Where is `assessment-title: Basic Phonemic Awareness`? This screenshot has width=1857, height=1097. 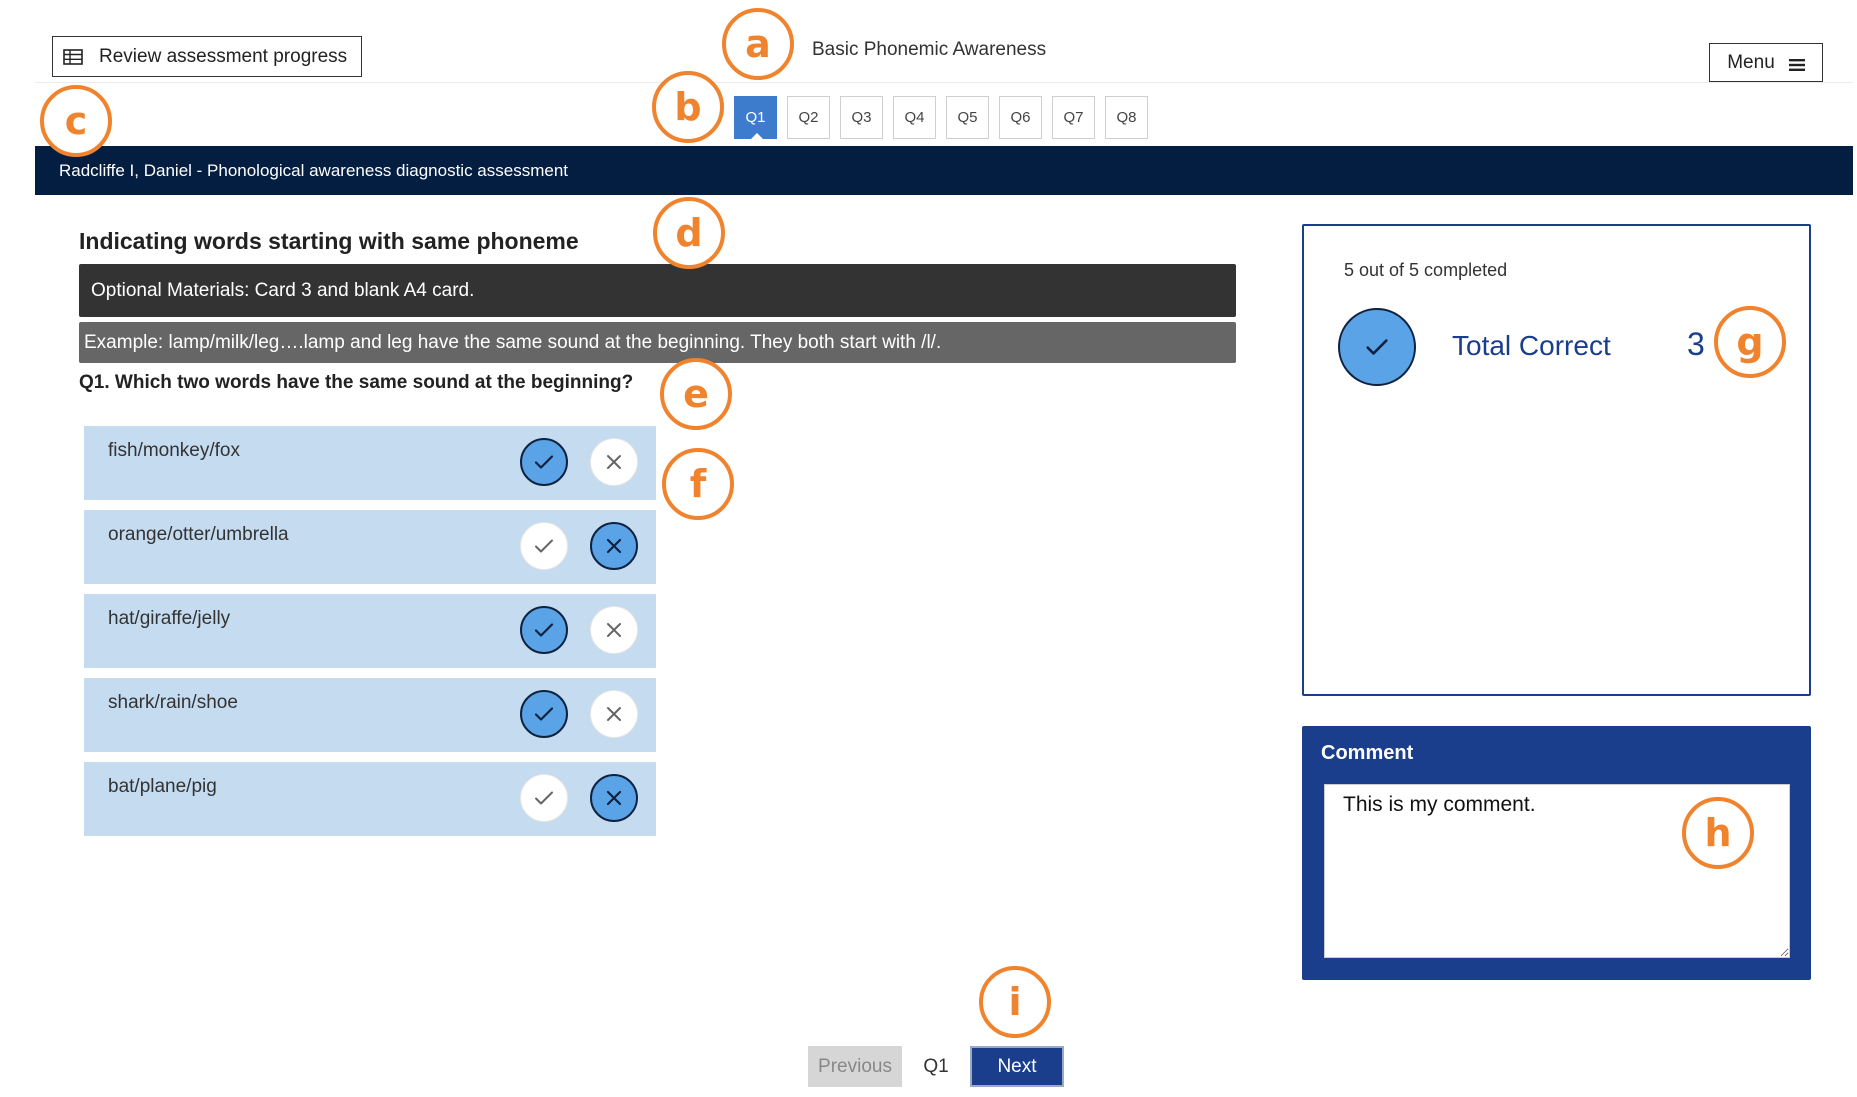
assessment-title: Basic Phonemic Awareness is located at coordinates (929, 49).